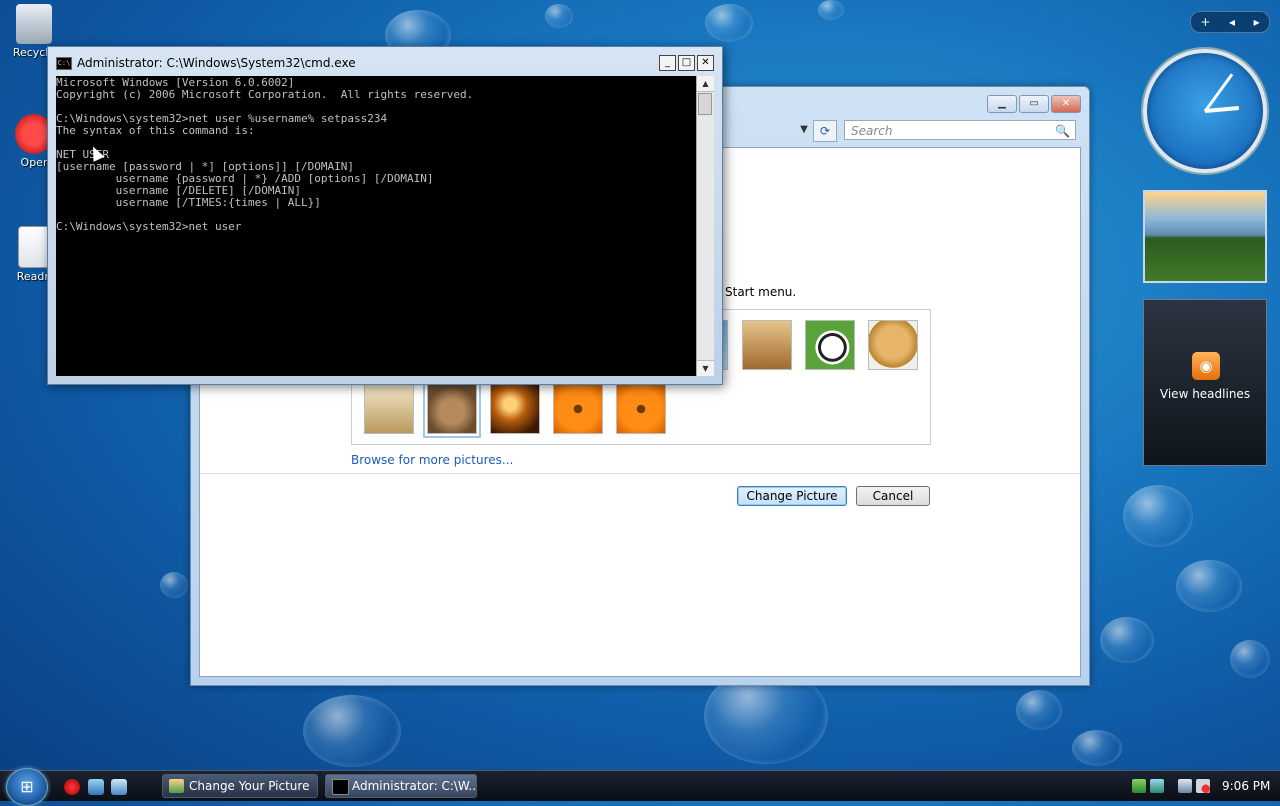 The image size is (1280, 806). Describe the element at coordinates (34, 24) in the screenshot. I see `recycle-bin-icon` at that location.